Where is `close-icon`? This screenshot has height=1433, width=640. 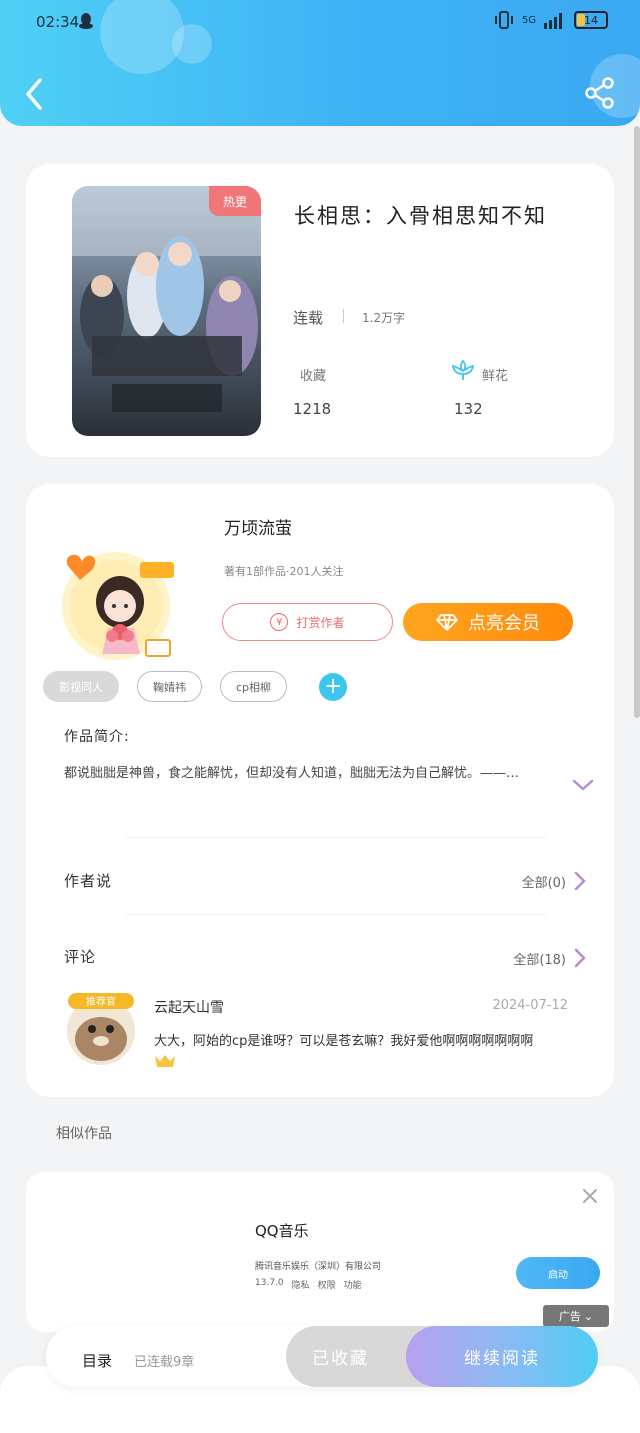 close-icon is located at coordinates (590, 1196).